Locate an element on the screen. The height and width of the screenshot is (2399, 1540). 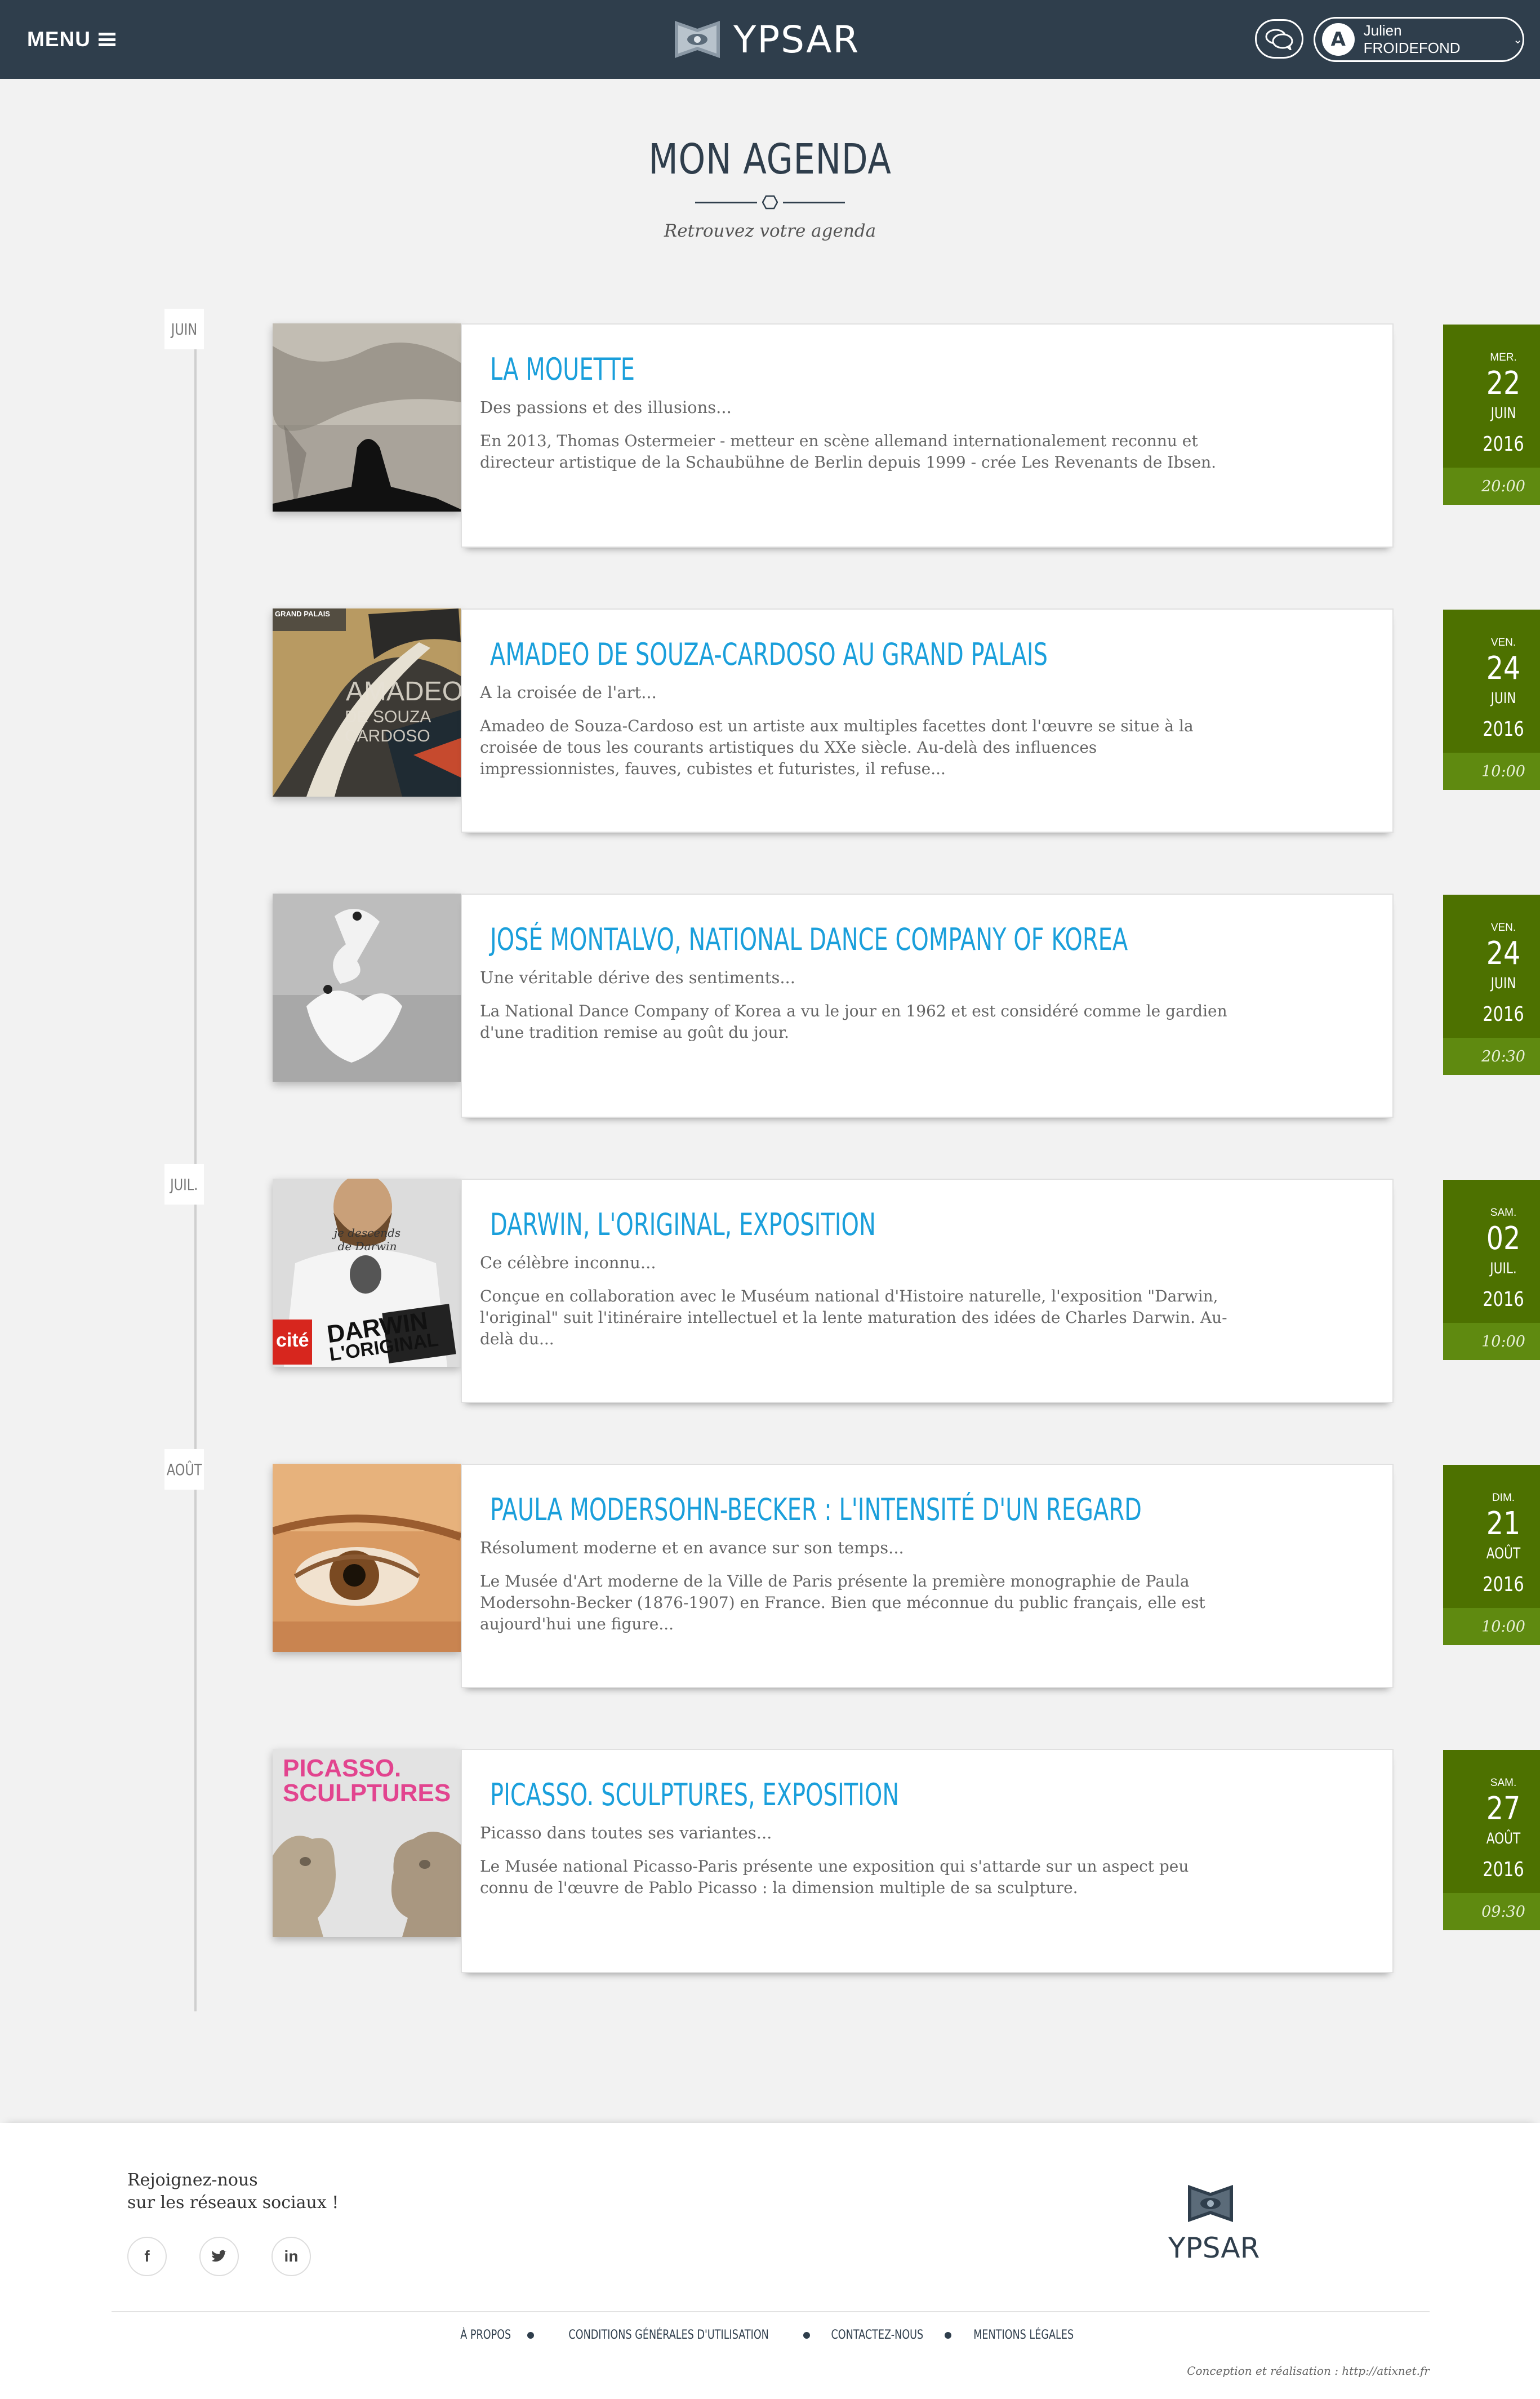
page-subtitle: Retrouvez votre agenda is located at coordinates (770, 231).